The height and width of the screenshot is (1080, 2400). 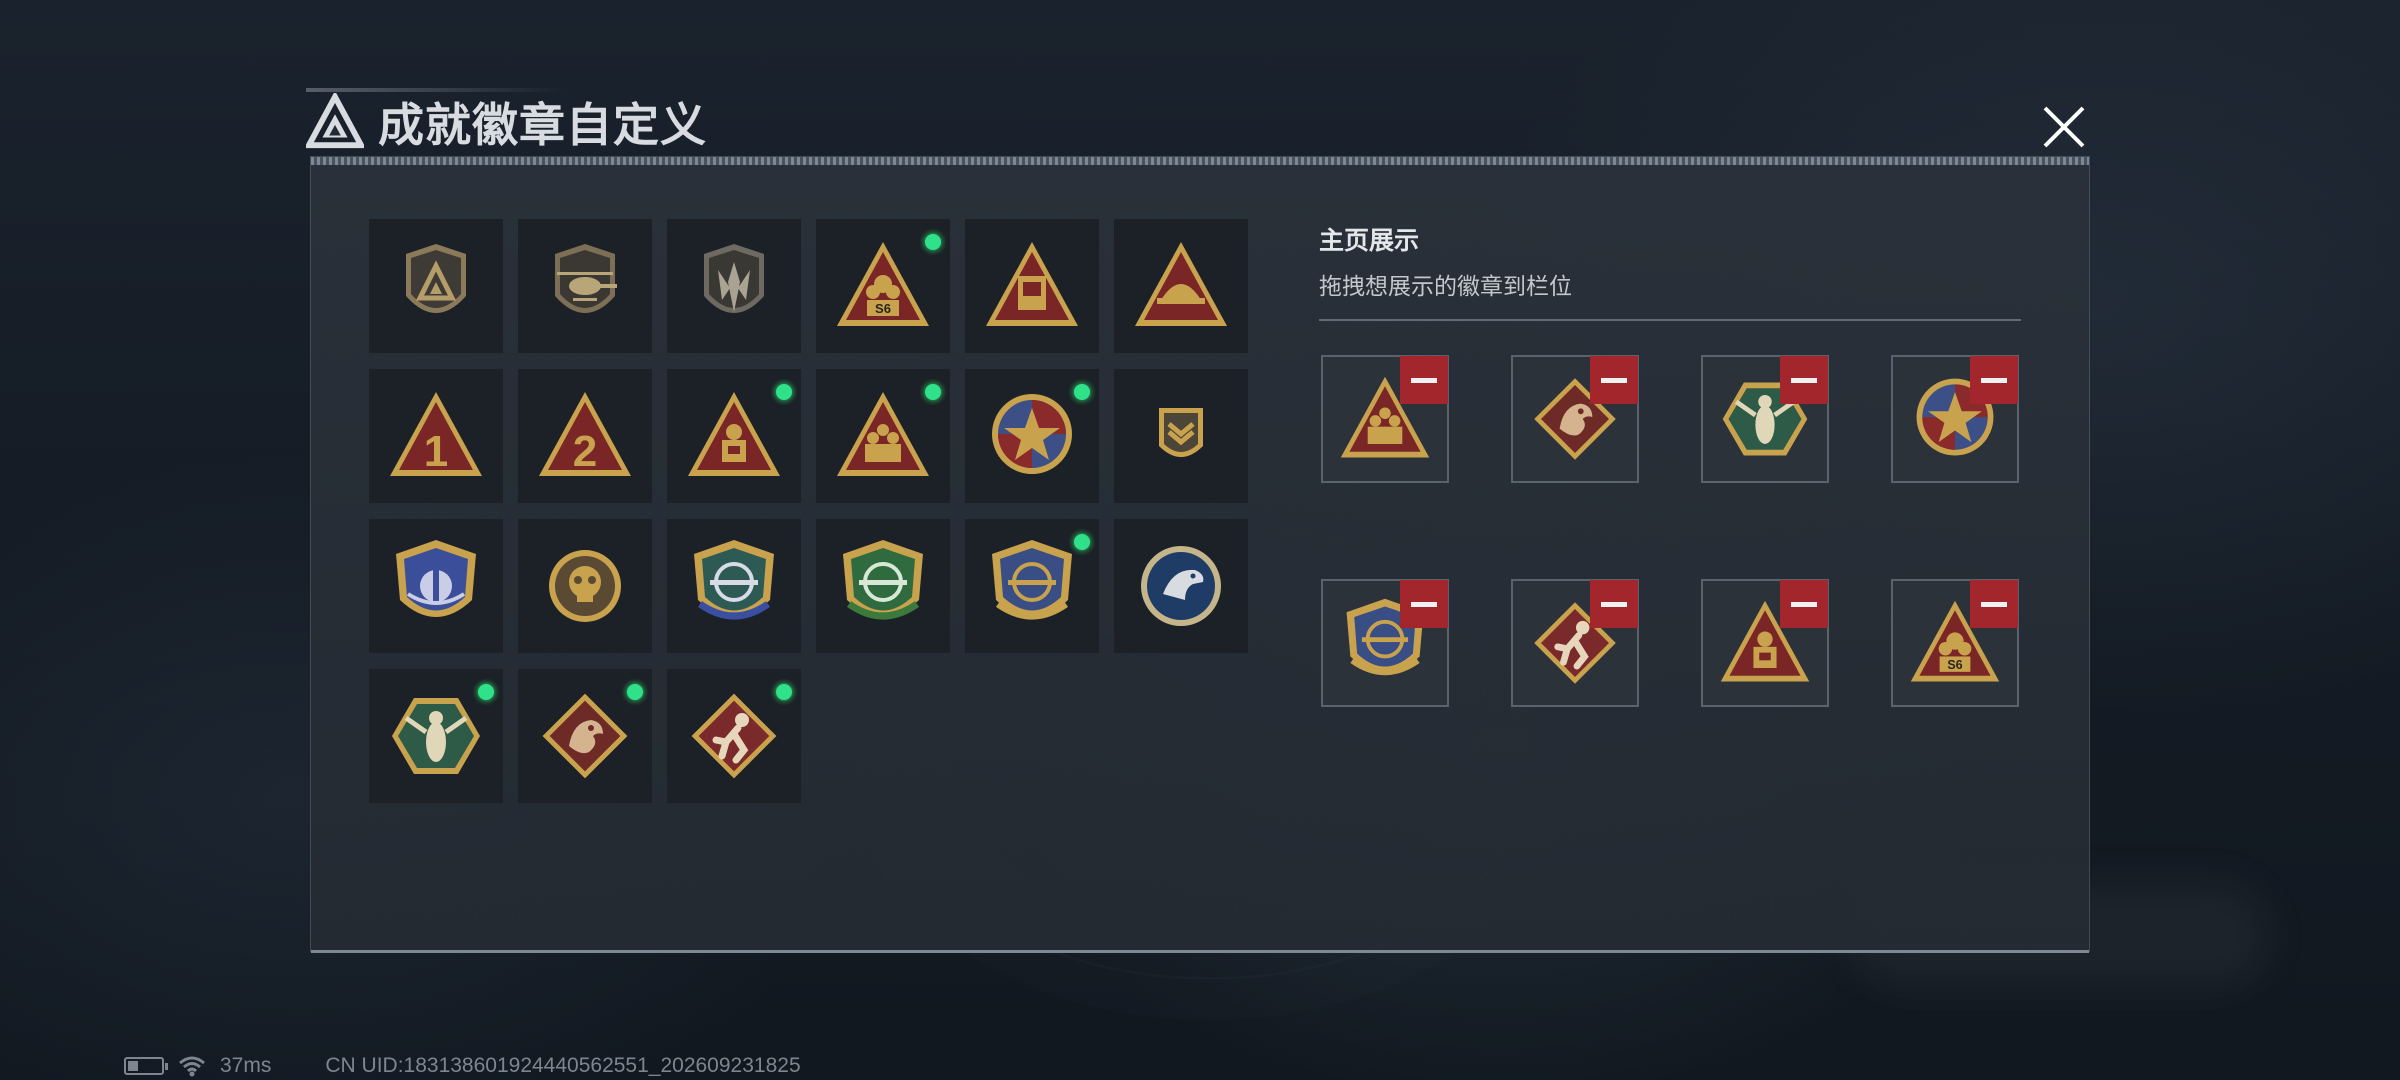 What do you see at coordinates (1670, 531) in the screenshot?
I see `showcase-slots: S6` at bounding box center [1670, 531].